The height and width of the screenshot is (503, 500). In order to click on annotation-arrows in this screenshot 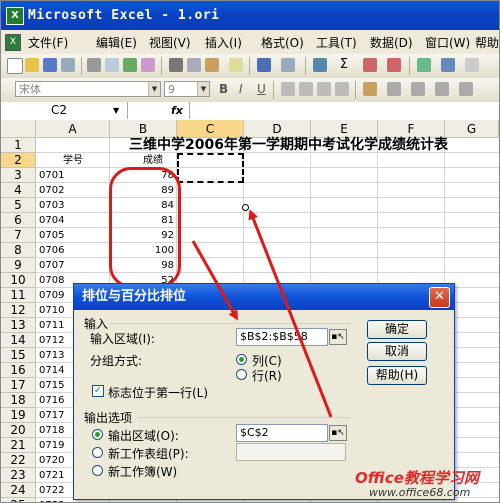, I will do `click(262, 313)`.